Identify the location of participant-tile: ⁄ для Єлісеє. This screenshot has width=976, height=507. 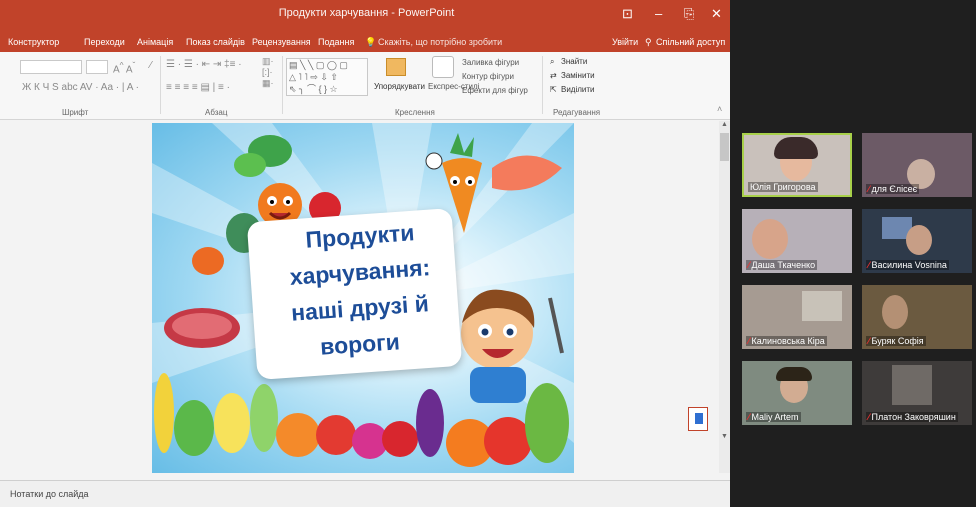
(917, 165).